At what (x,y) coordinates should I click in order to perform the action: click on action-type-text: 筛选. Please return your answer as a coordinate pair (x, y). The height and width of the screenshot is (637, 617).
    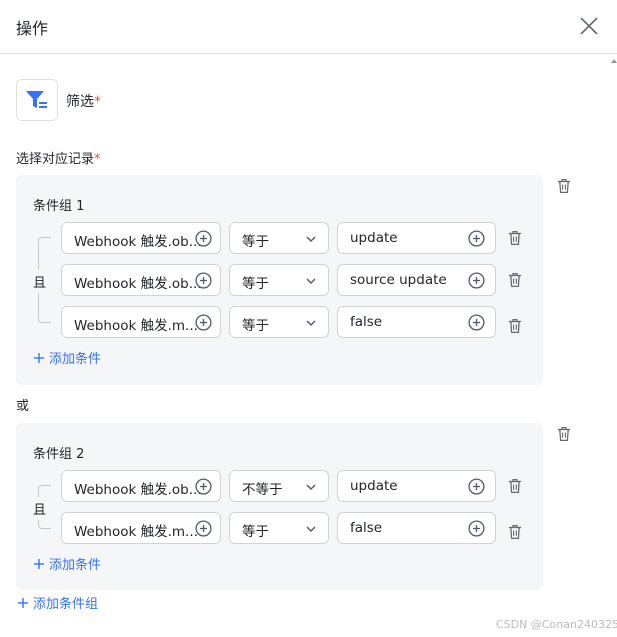
    Looking at the image, I should click on (80, 102).